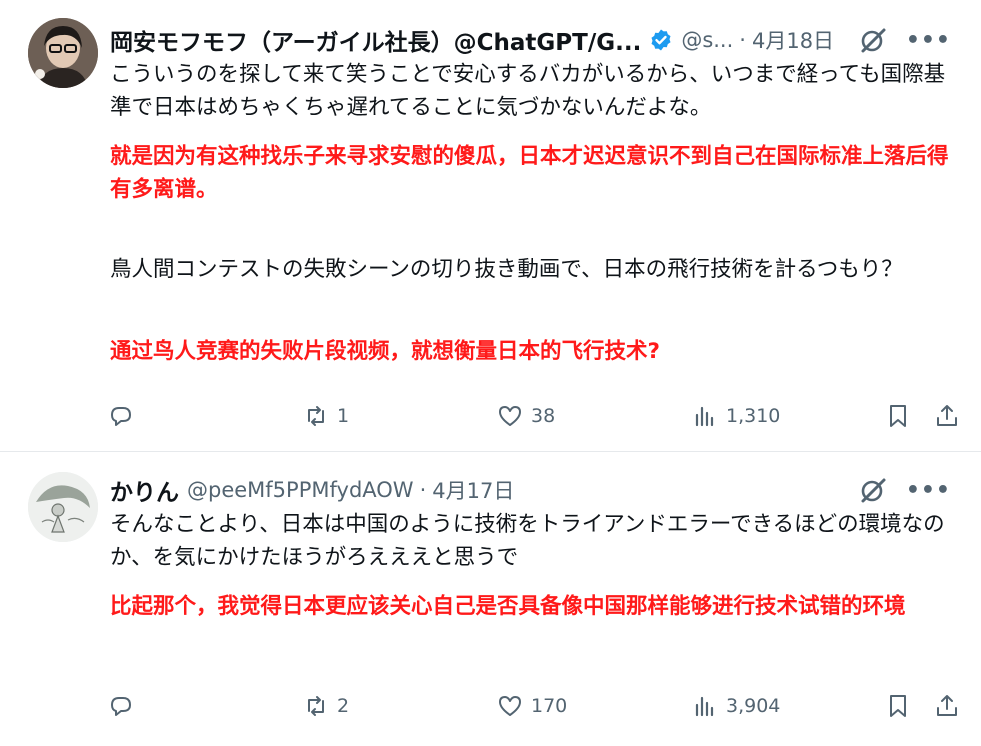  What do you see at coordinates (300, 490) in the screenshot?
I see `user-handle: @peeMf5PPMfydAOW` at bounding box center [300, 490].